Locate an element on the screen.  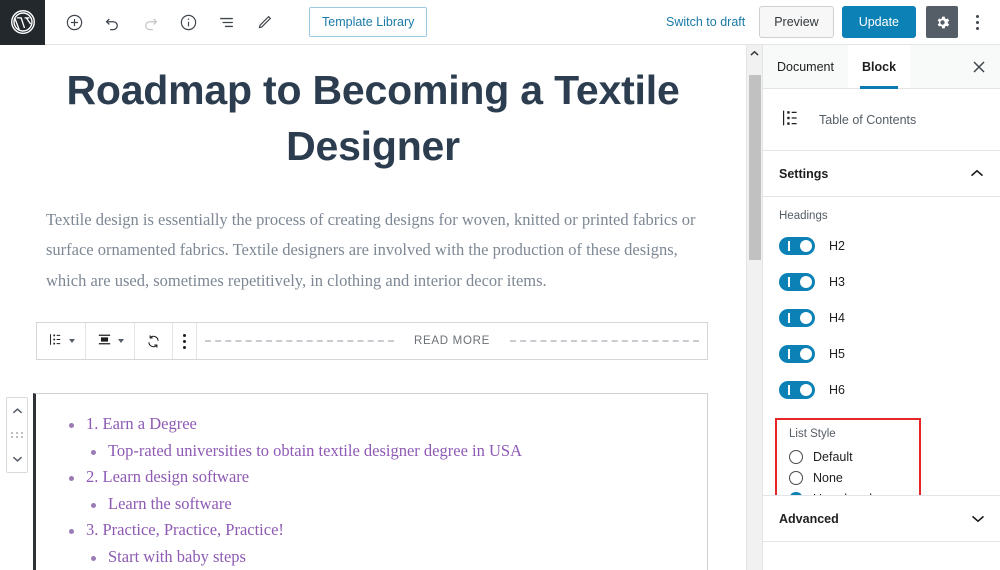
settings-section-header: Settings is located at coordinates (881, 174).